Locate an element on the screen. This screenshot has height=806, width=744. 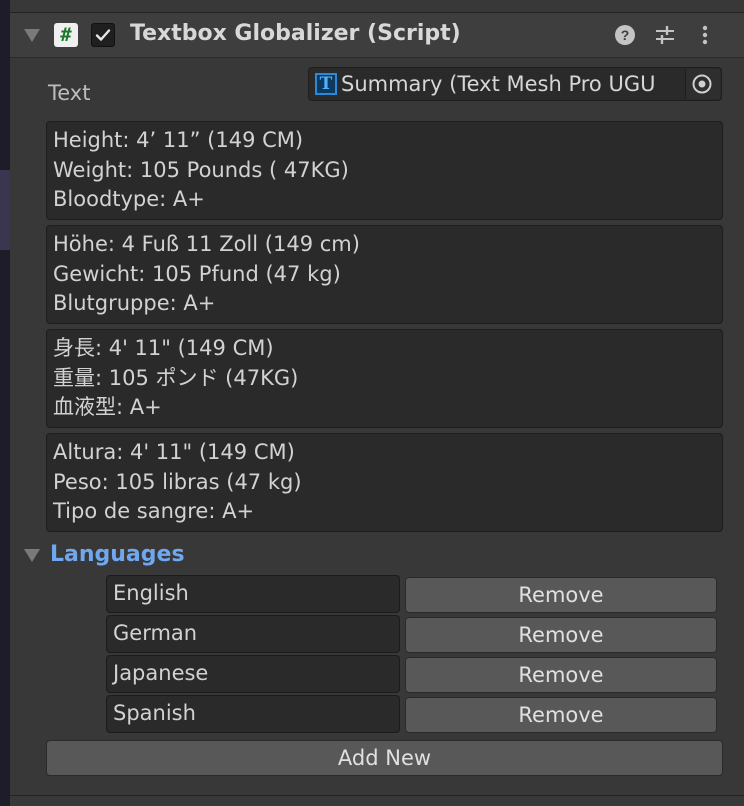
text-line: Peso: 105 libras (47 kg) is located at coordinates (177, 481).